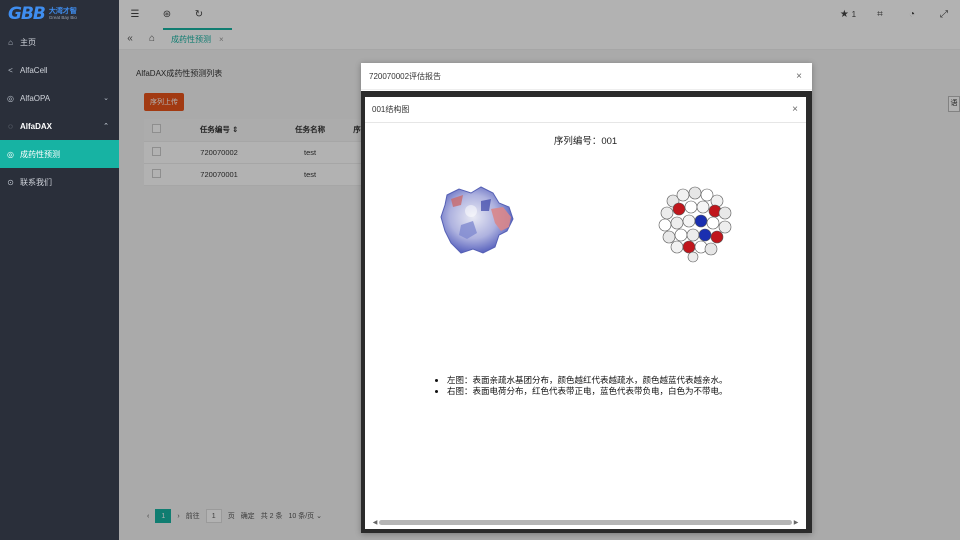 This screenshot has width=960, height=540. Describe the element at coordinates (34, 70) in the screenshot. I see `sidebar-item-label: AlfaCell` at that location.